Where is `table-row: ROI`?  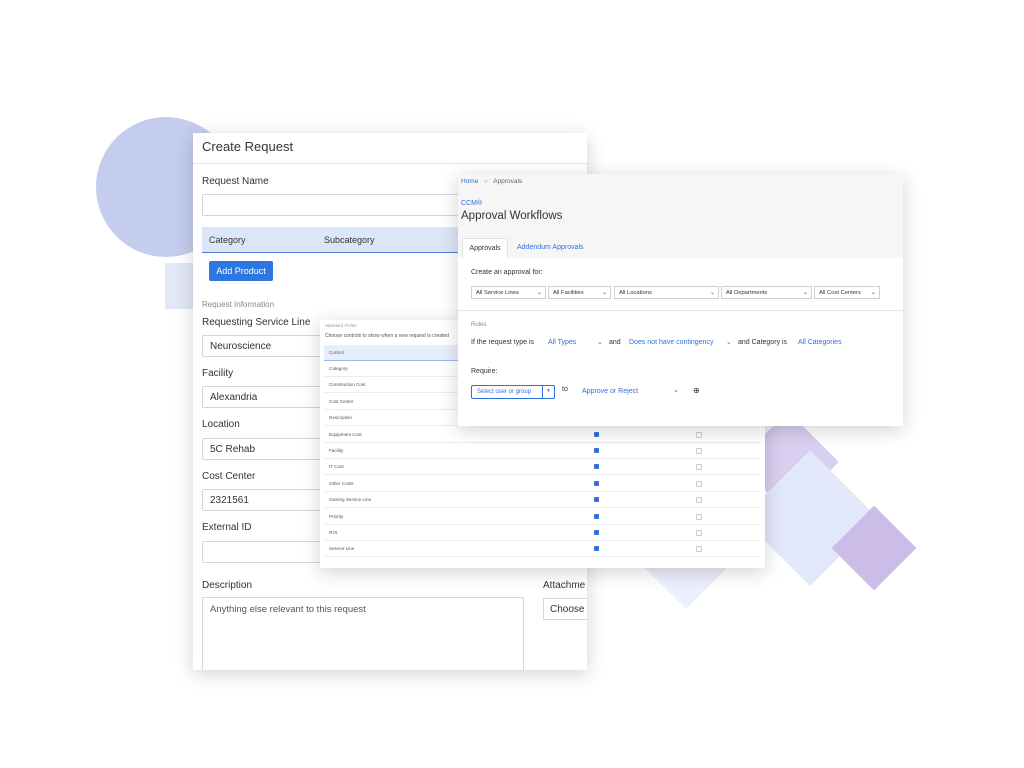 table-row: ROI is located at coordinates (542, 533).